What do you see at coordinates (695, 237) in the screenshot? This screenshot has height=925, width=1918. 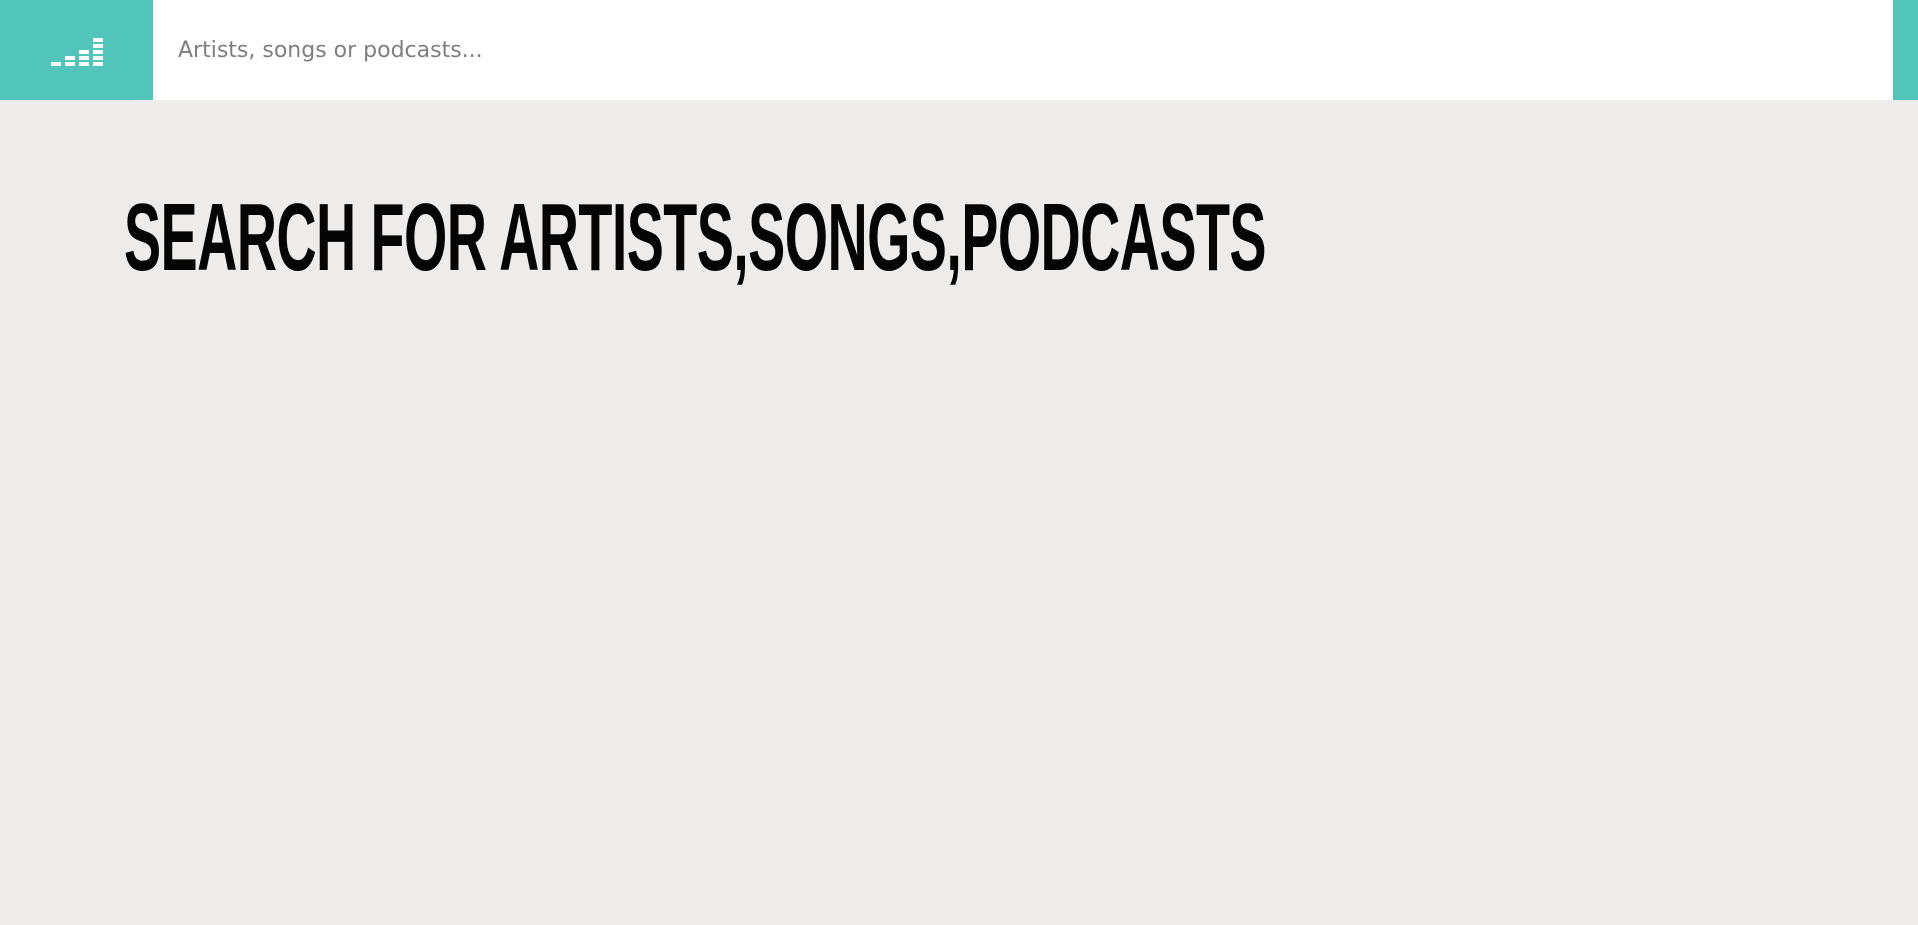 I see `page-title: SEARCH FOR ARTISTS,SONGS,PODCASTS` at bounding box center [695, 237].